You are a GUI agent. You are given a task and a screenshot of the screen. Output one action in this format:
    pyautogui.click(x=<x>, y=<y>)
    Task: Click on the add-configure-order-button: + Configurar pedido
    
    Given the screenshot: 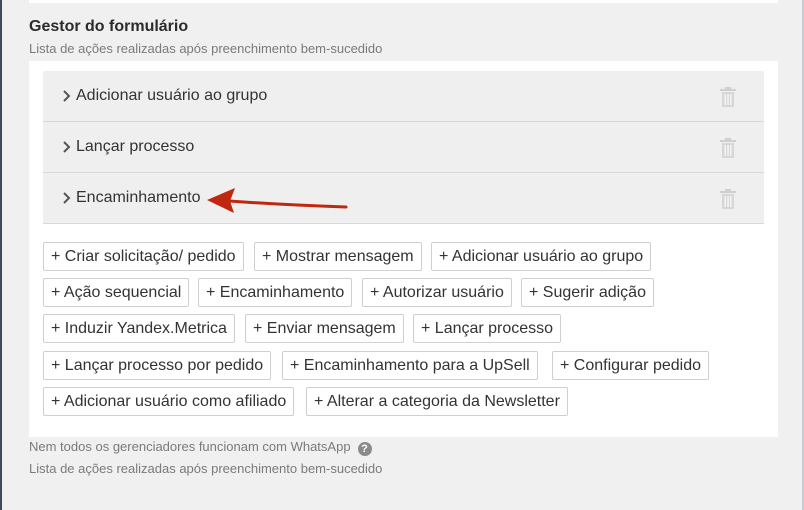 What is the action you would take?
    pyautogui.click(x=630, y=365)
    